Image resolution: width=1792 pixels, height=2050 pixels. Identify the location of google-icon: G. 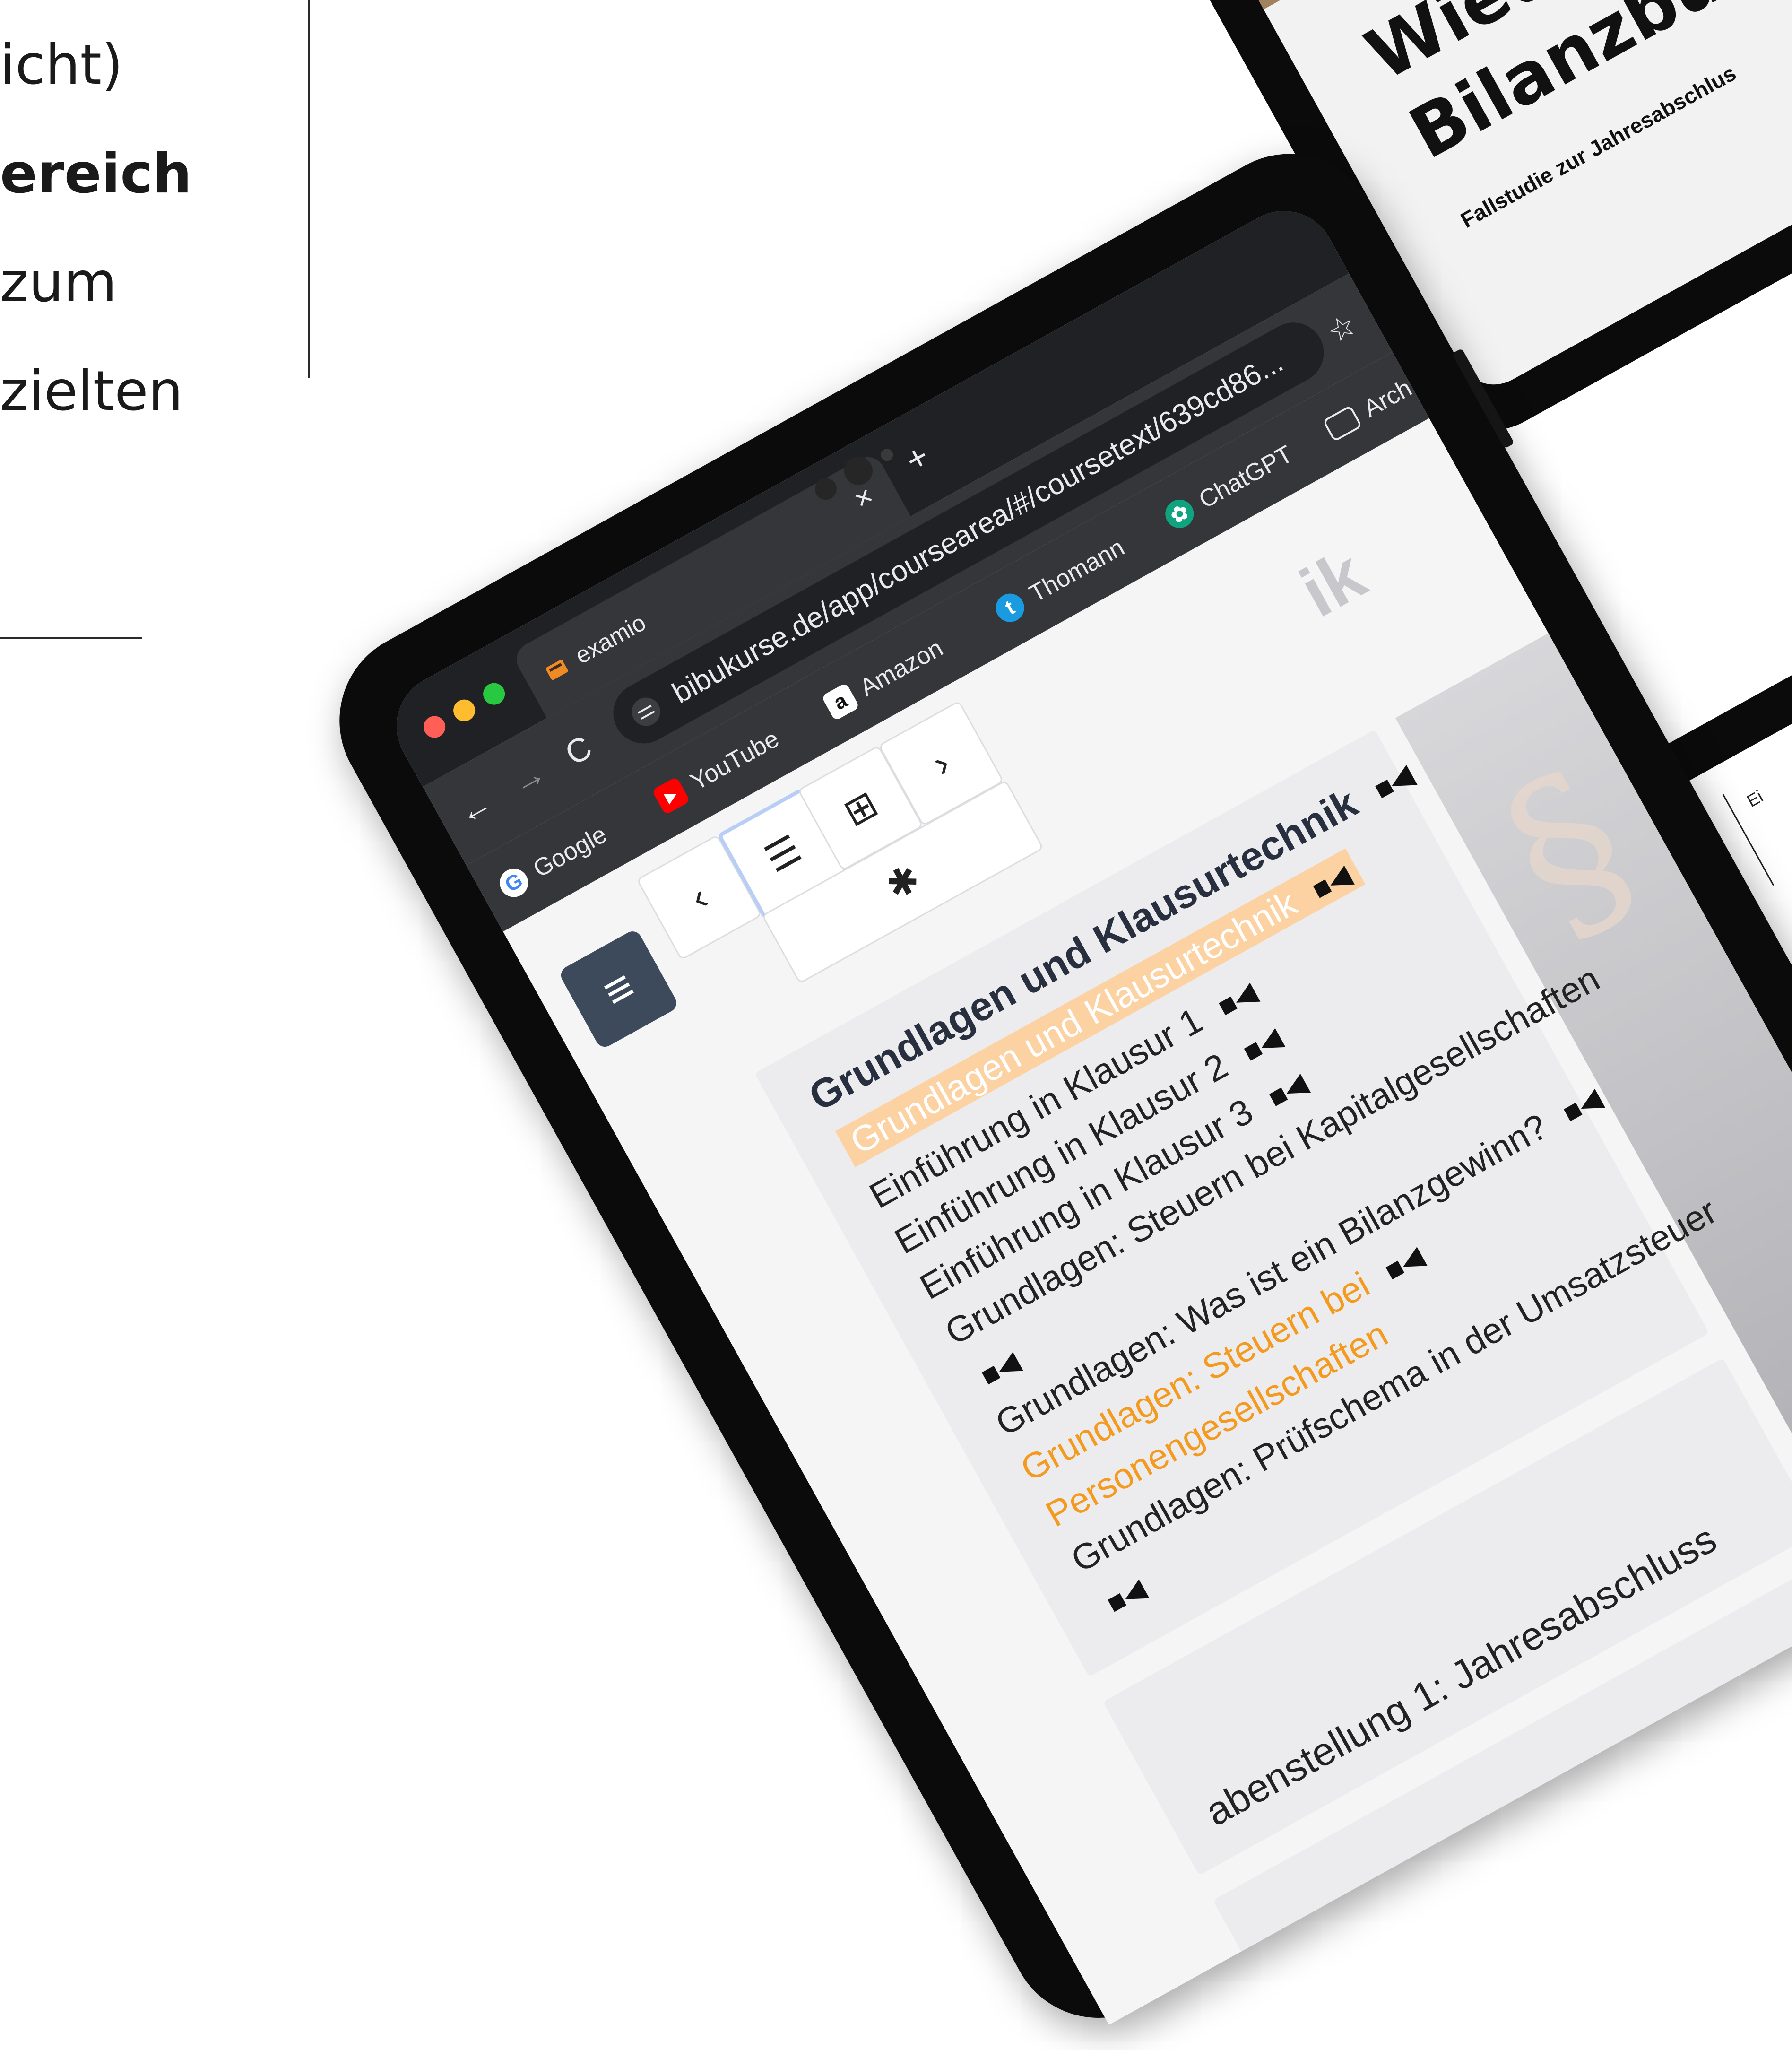
(513, 883).